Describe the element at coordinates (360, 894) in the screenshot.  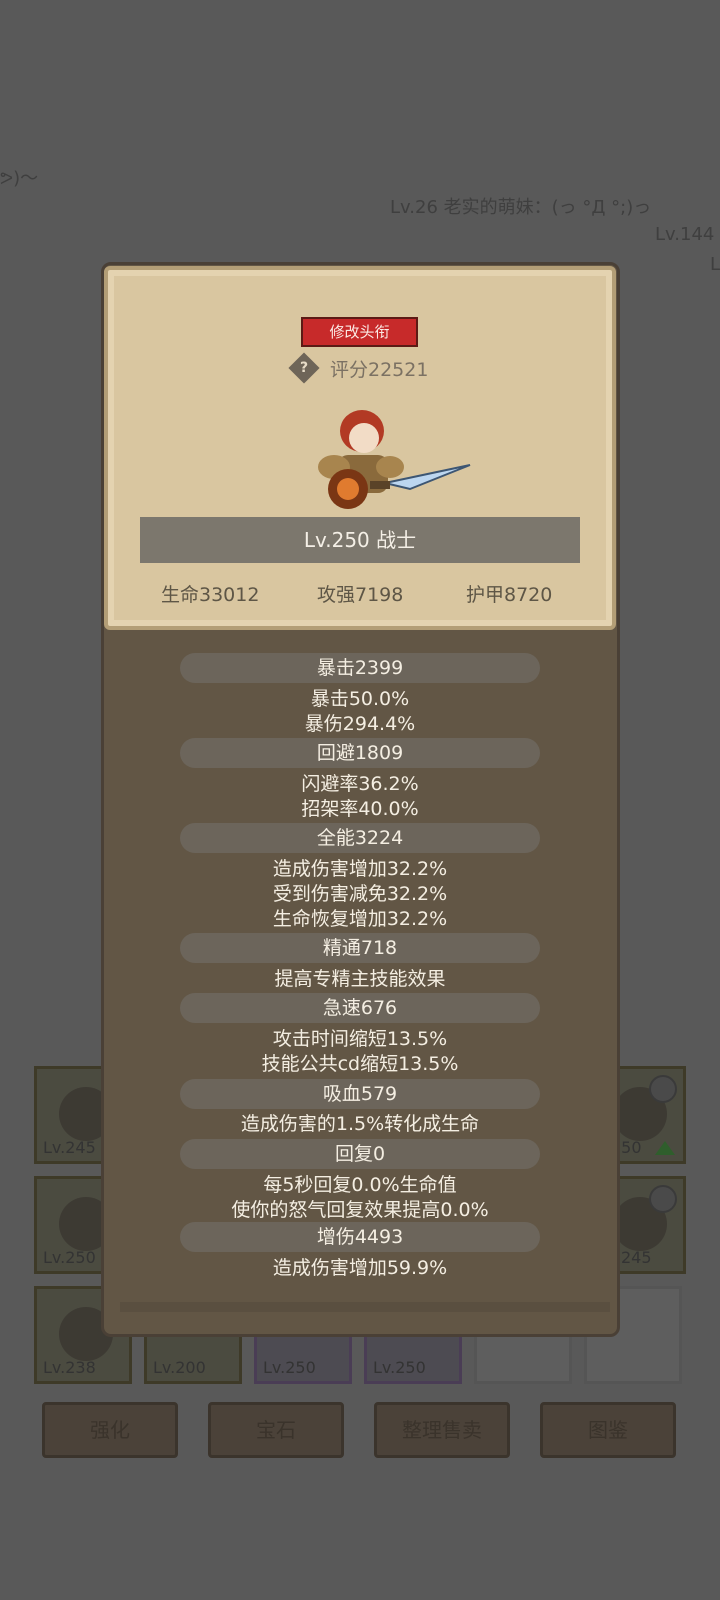
I see `stat-line: 受到伤害减免32.2%` at that location.